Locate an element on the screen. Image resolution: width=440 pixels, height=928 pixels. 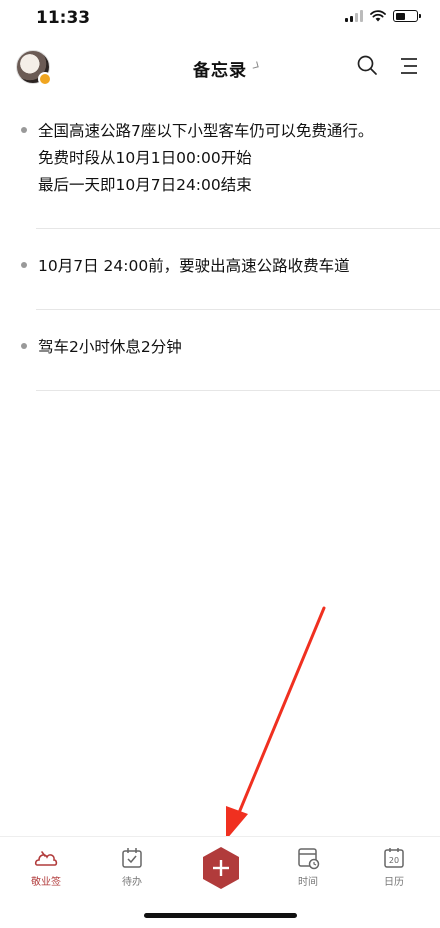
memo-item: 10月7日 24:00前，要驶出高速公路收费车道 is located at coordinates (220, 269).